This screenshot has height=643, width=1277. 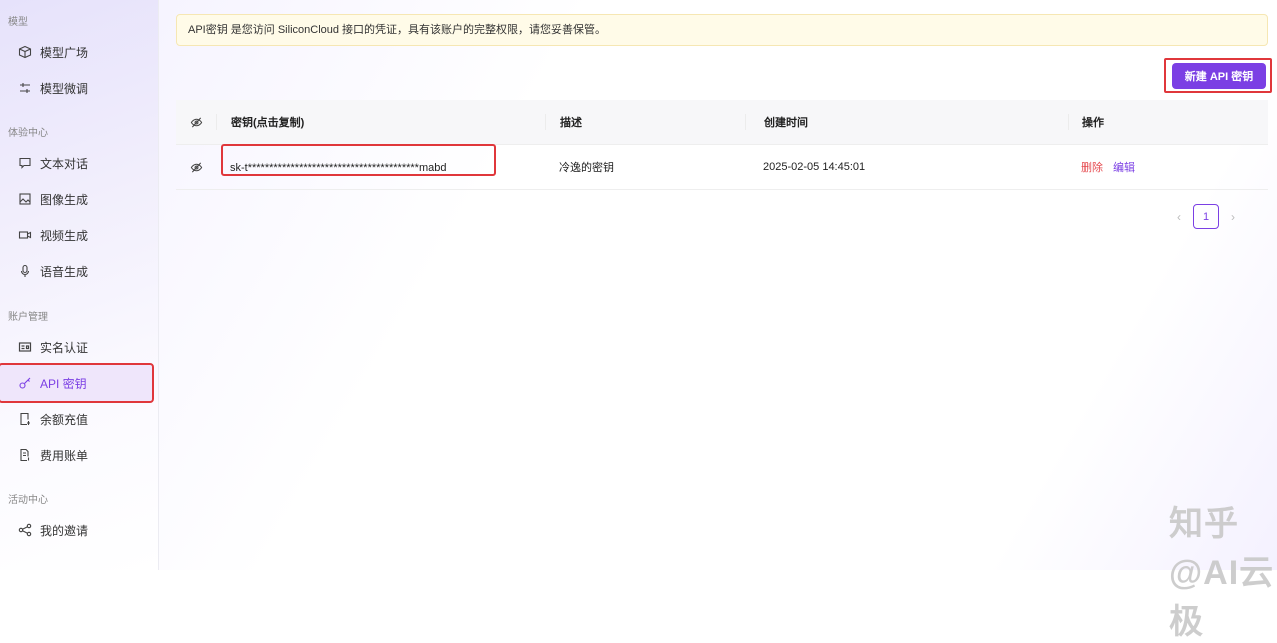 I want to click on image-icon, so click(x=25, y=199).